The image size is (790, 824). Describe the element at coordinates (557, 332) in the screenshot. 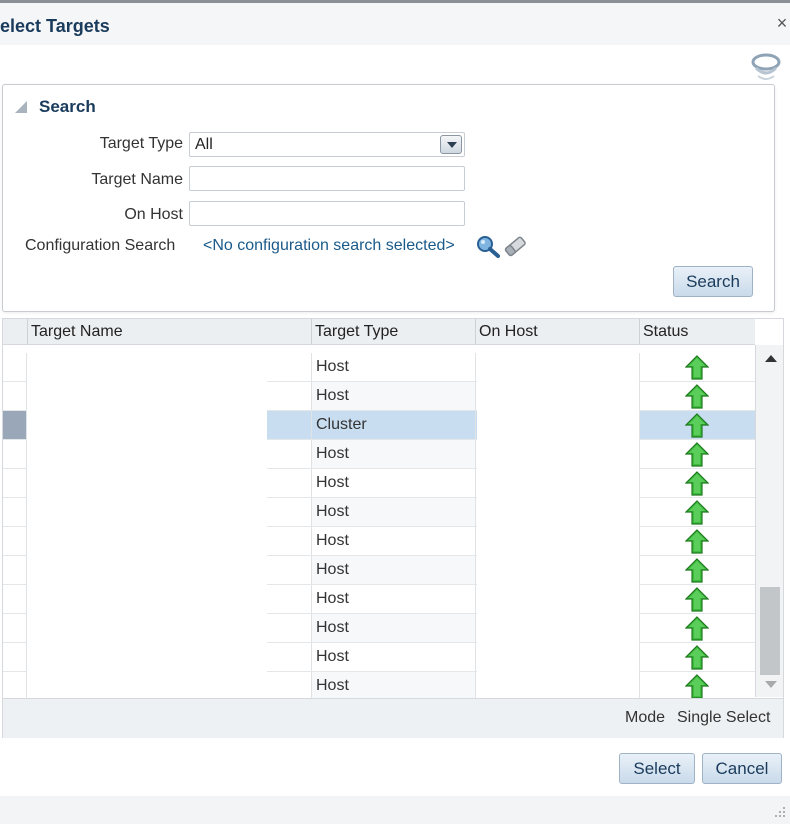

I see `column-header-on-host: On Host` at that location.